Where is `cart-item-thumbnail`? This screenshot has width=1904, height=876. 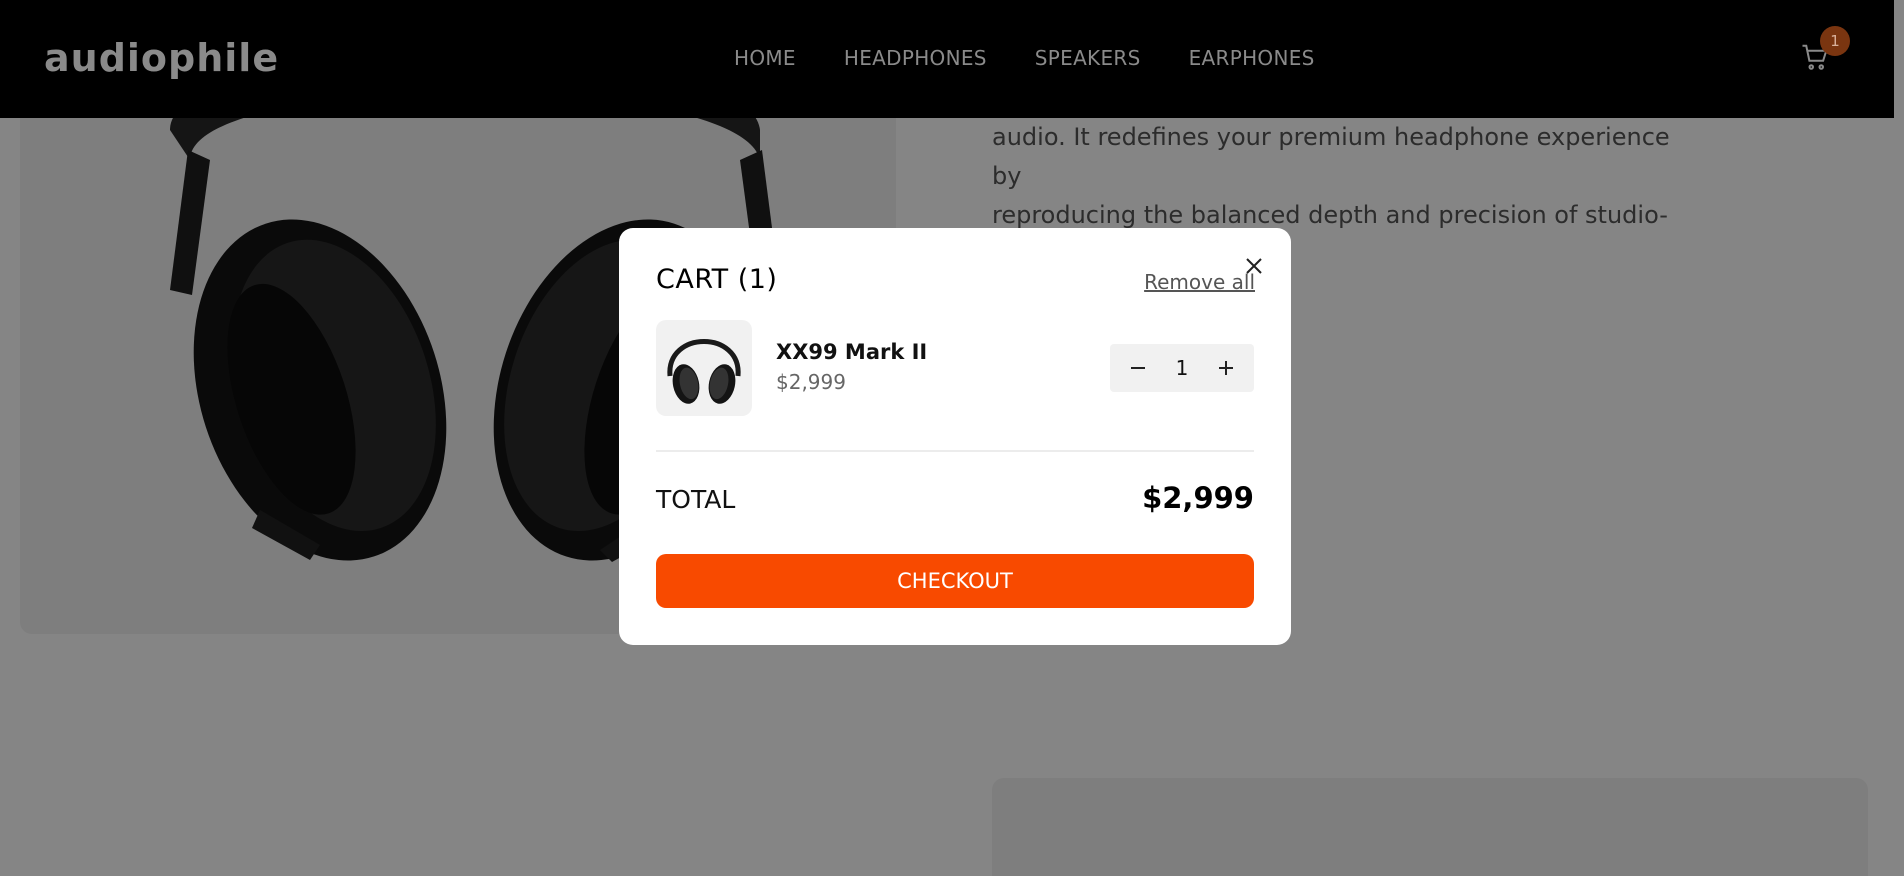
cart-item-thumbnail is located at coordinates (704, 368).